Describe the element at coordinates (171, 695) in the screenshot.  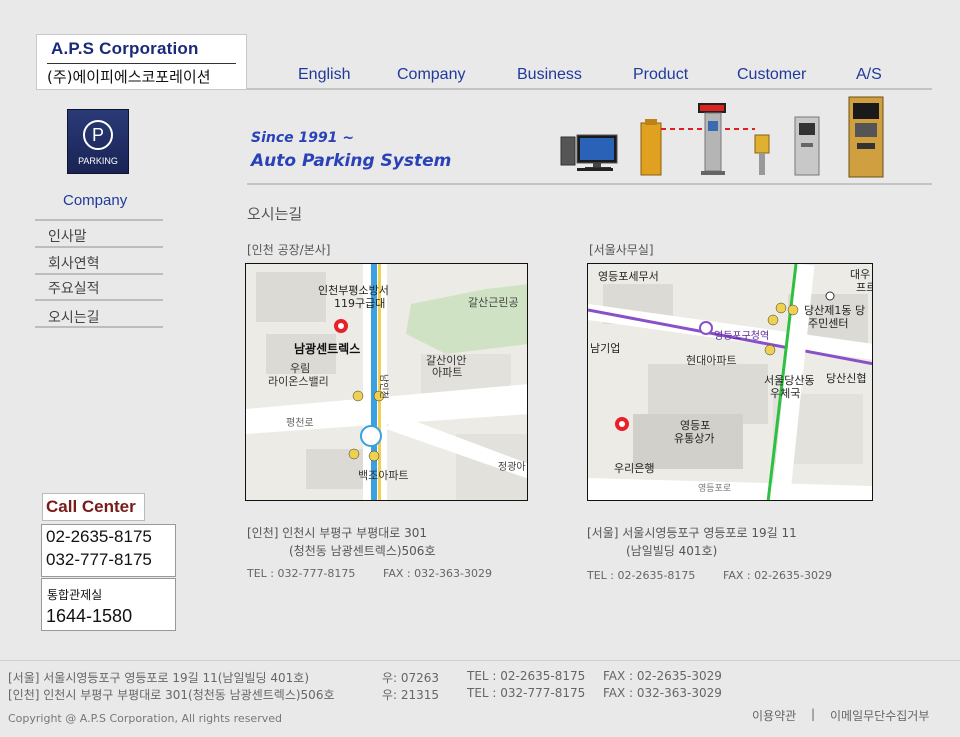
I see `footer-incheon-address: [인천] 인천시 부평구 부평대로 301(청천동 남광센트렉스)506호` at that location.